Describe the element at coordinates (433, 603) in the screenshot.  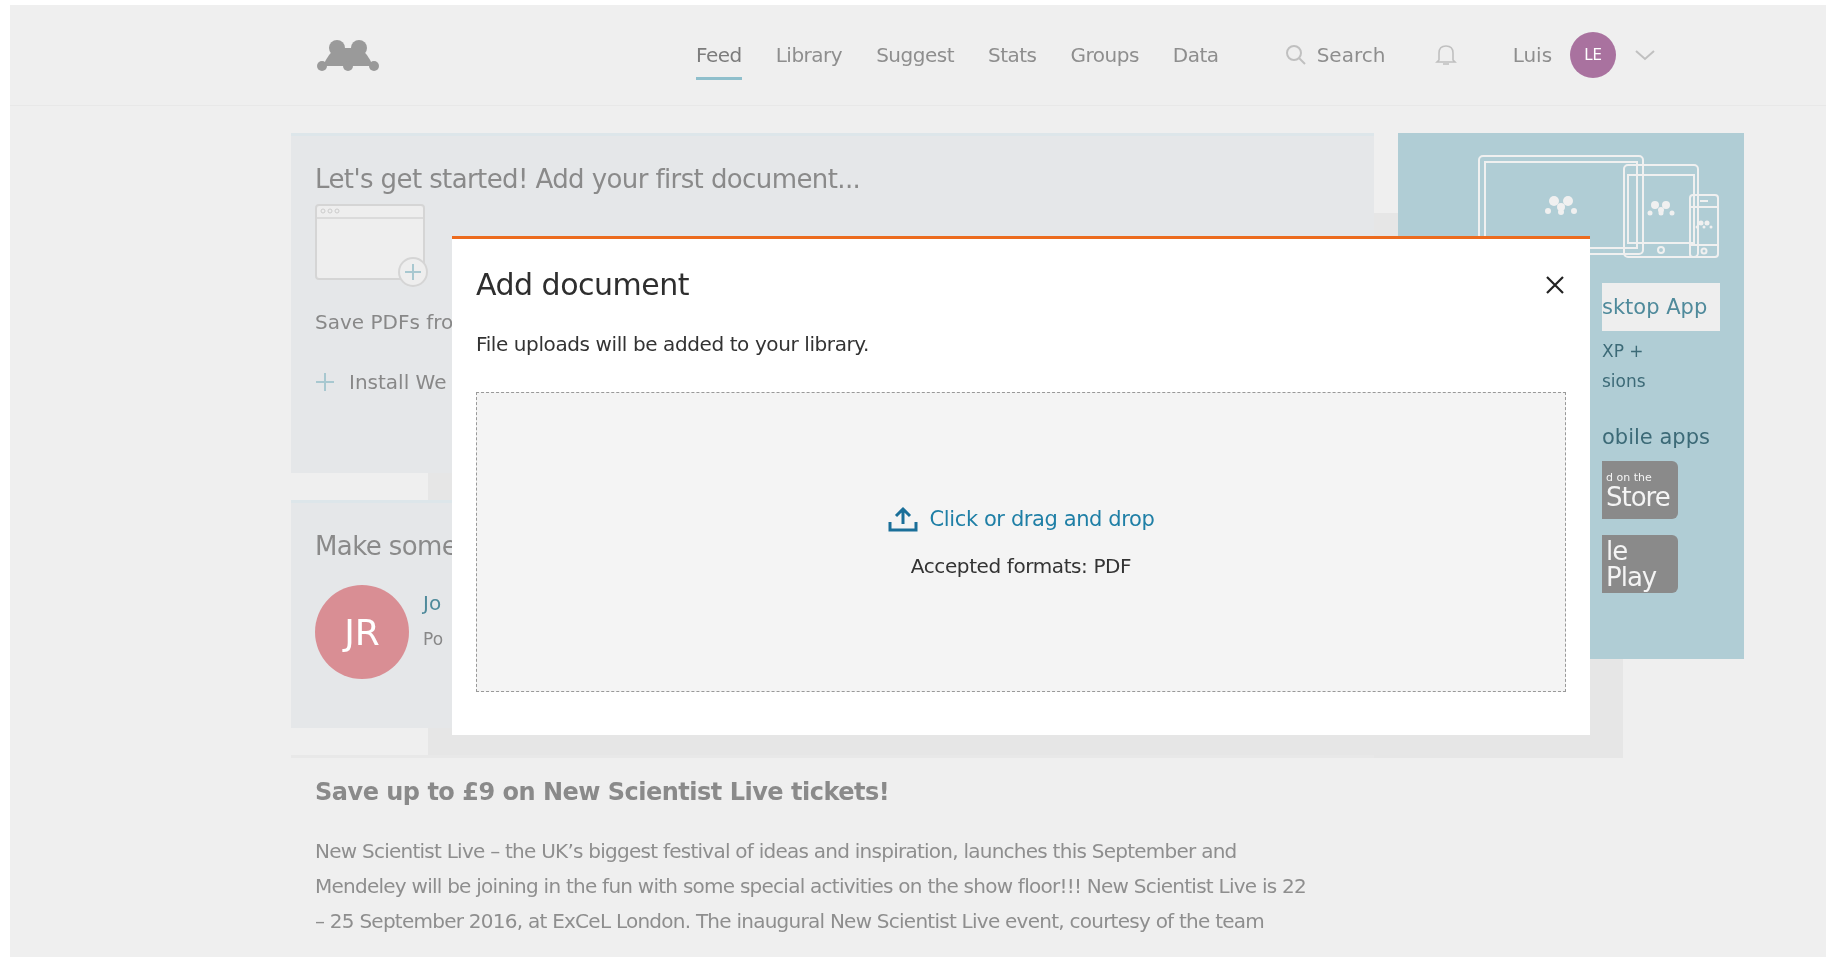
I see `person-name-link: Jo` at that location.